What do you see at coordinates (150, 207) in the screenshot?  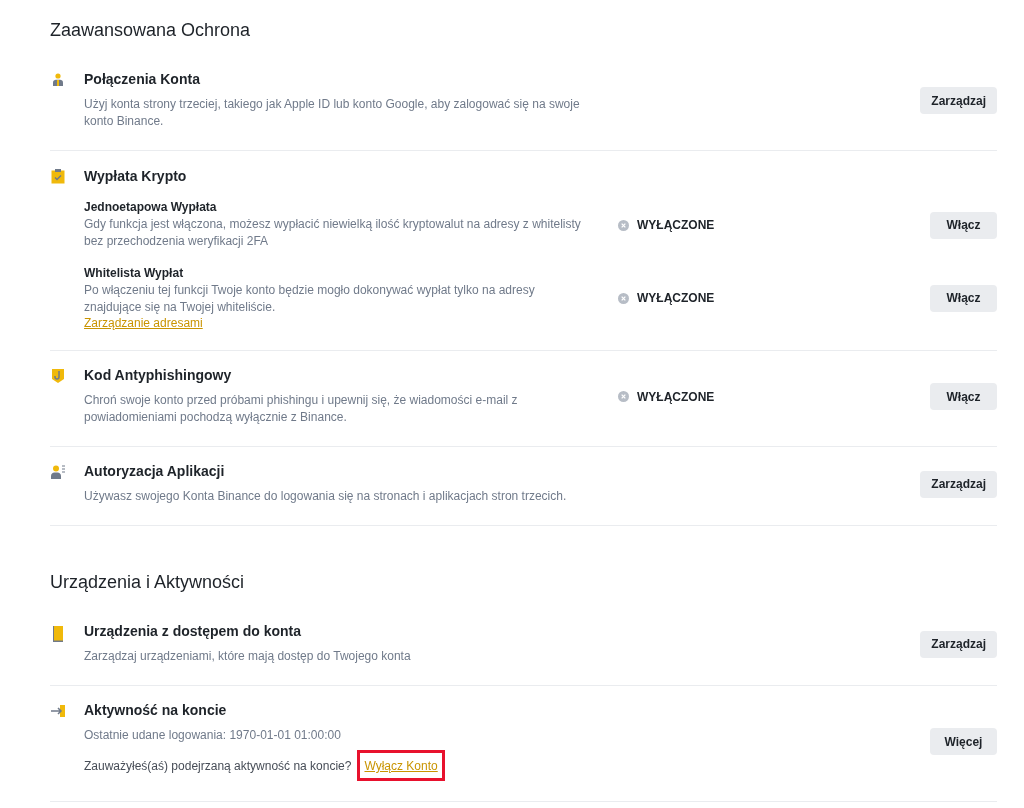 I see `subitem-title: Jednoetapowa Wypłata` at bounding box center [150, 207].